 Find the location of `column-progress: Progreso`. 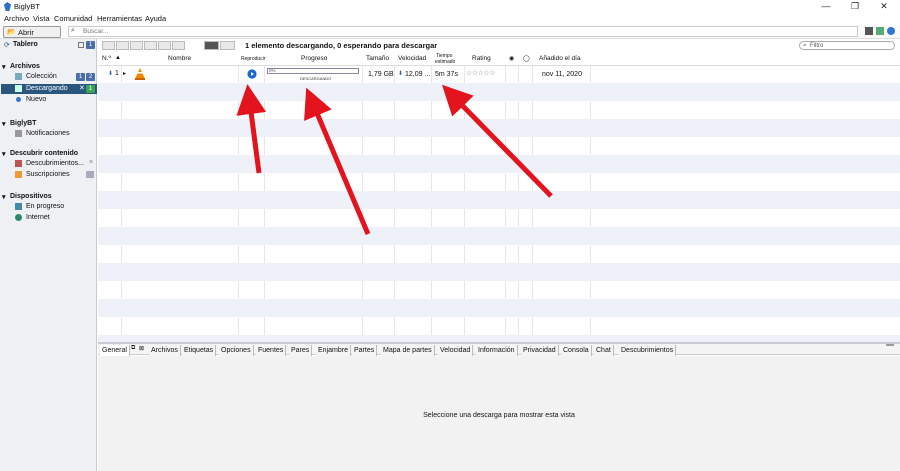

column-progress: Progreso is located at coordinates (314, 58).